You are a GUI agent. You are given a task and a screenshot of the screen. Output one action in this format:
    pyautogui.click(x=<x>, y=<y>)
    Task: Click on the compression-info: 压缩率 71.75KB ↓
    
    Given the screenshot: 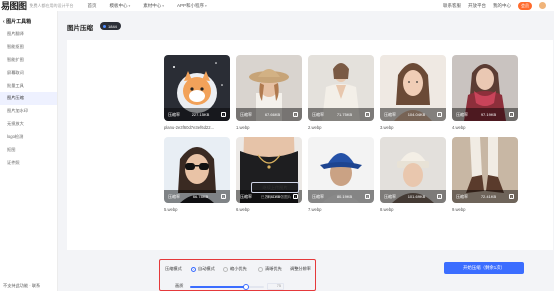 What is the action you would take?
    pyautogui.click(x=341, y=114)
    